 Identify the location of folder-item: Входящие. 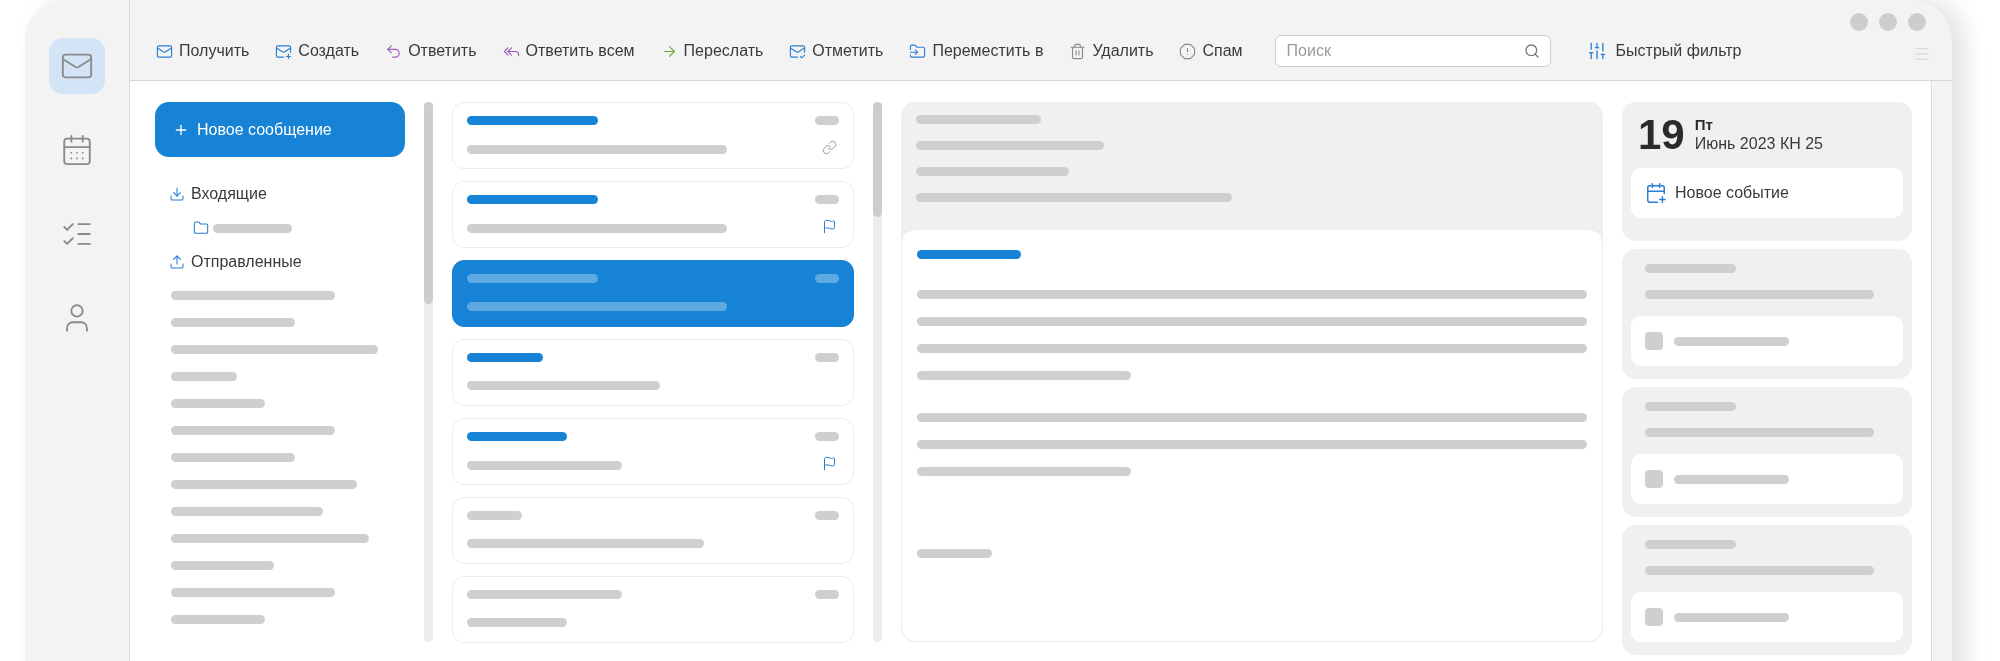
(287, 194).